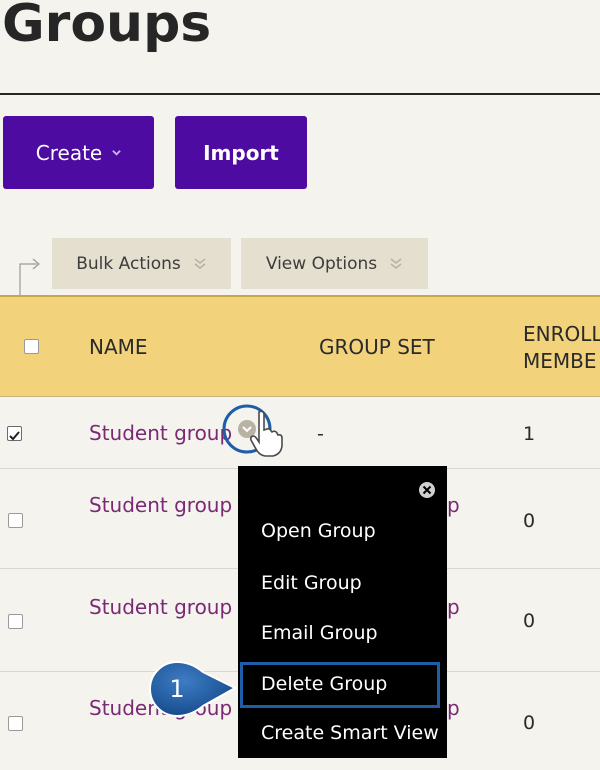 The width and height of the screenshot is (600, 770). I want to click on view-options-label: View Options, so click(321, 263).